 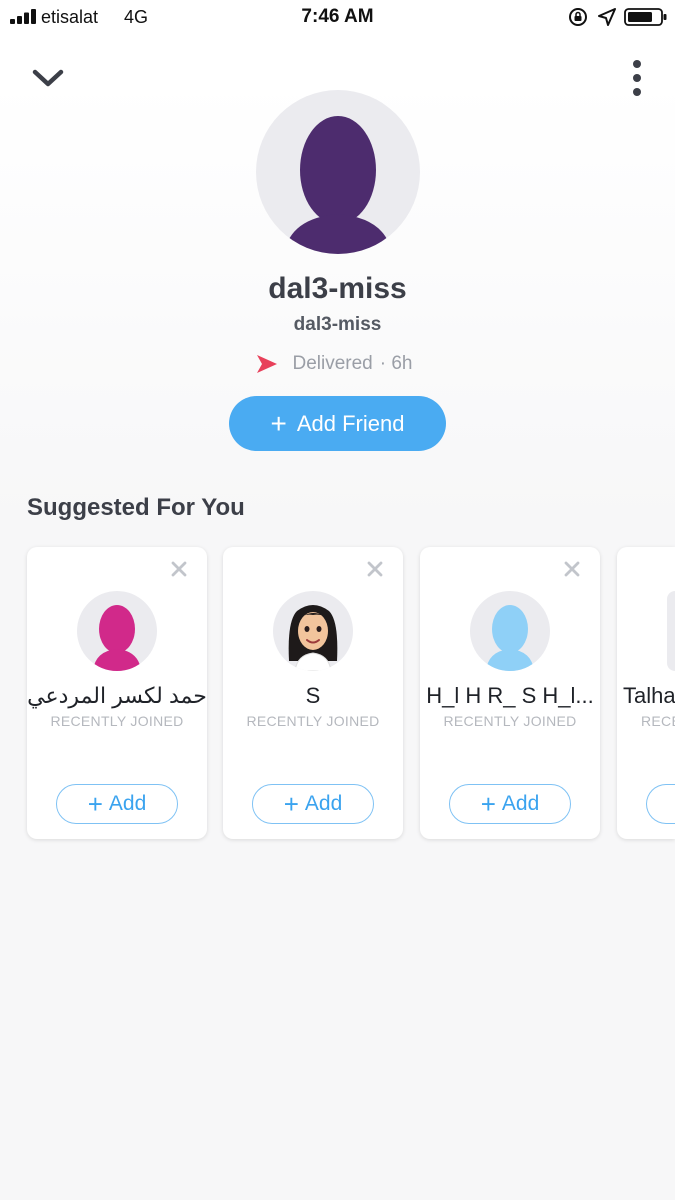 What do you see at coordinates (645, 17) in the screenshot?
I see `battery-icon` at bounding box center [645, 17].